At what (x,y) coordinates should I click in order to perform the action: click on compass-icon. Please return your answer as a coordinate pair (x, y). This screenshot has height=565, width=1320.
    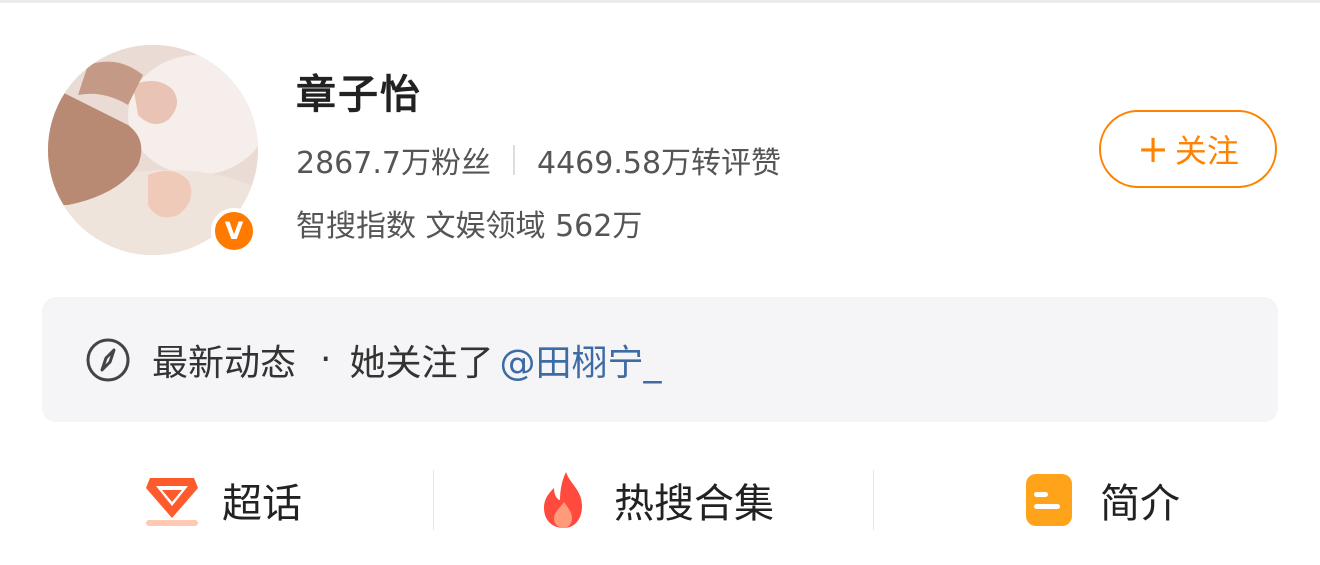
    Looking at the image, I should click on (108, 359).